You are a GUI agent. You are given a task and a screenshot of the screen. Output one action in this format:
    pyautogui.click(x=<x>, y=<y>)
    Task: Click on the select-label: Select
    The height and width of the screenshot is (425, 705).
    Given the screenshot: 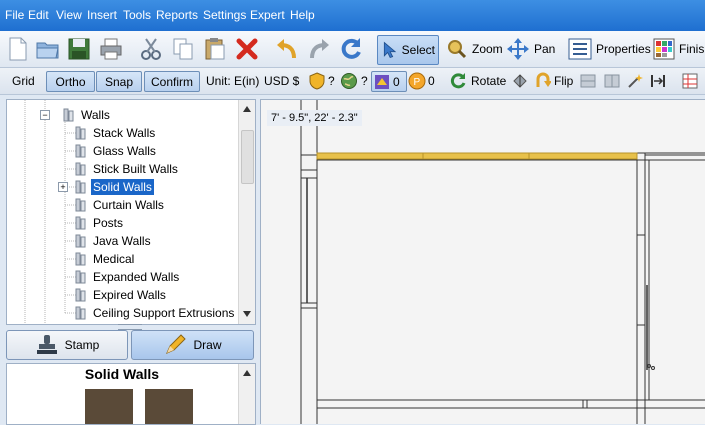 What is the action you would take?
    pyautogui.click(x=418, y=50)
    